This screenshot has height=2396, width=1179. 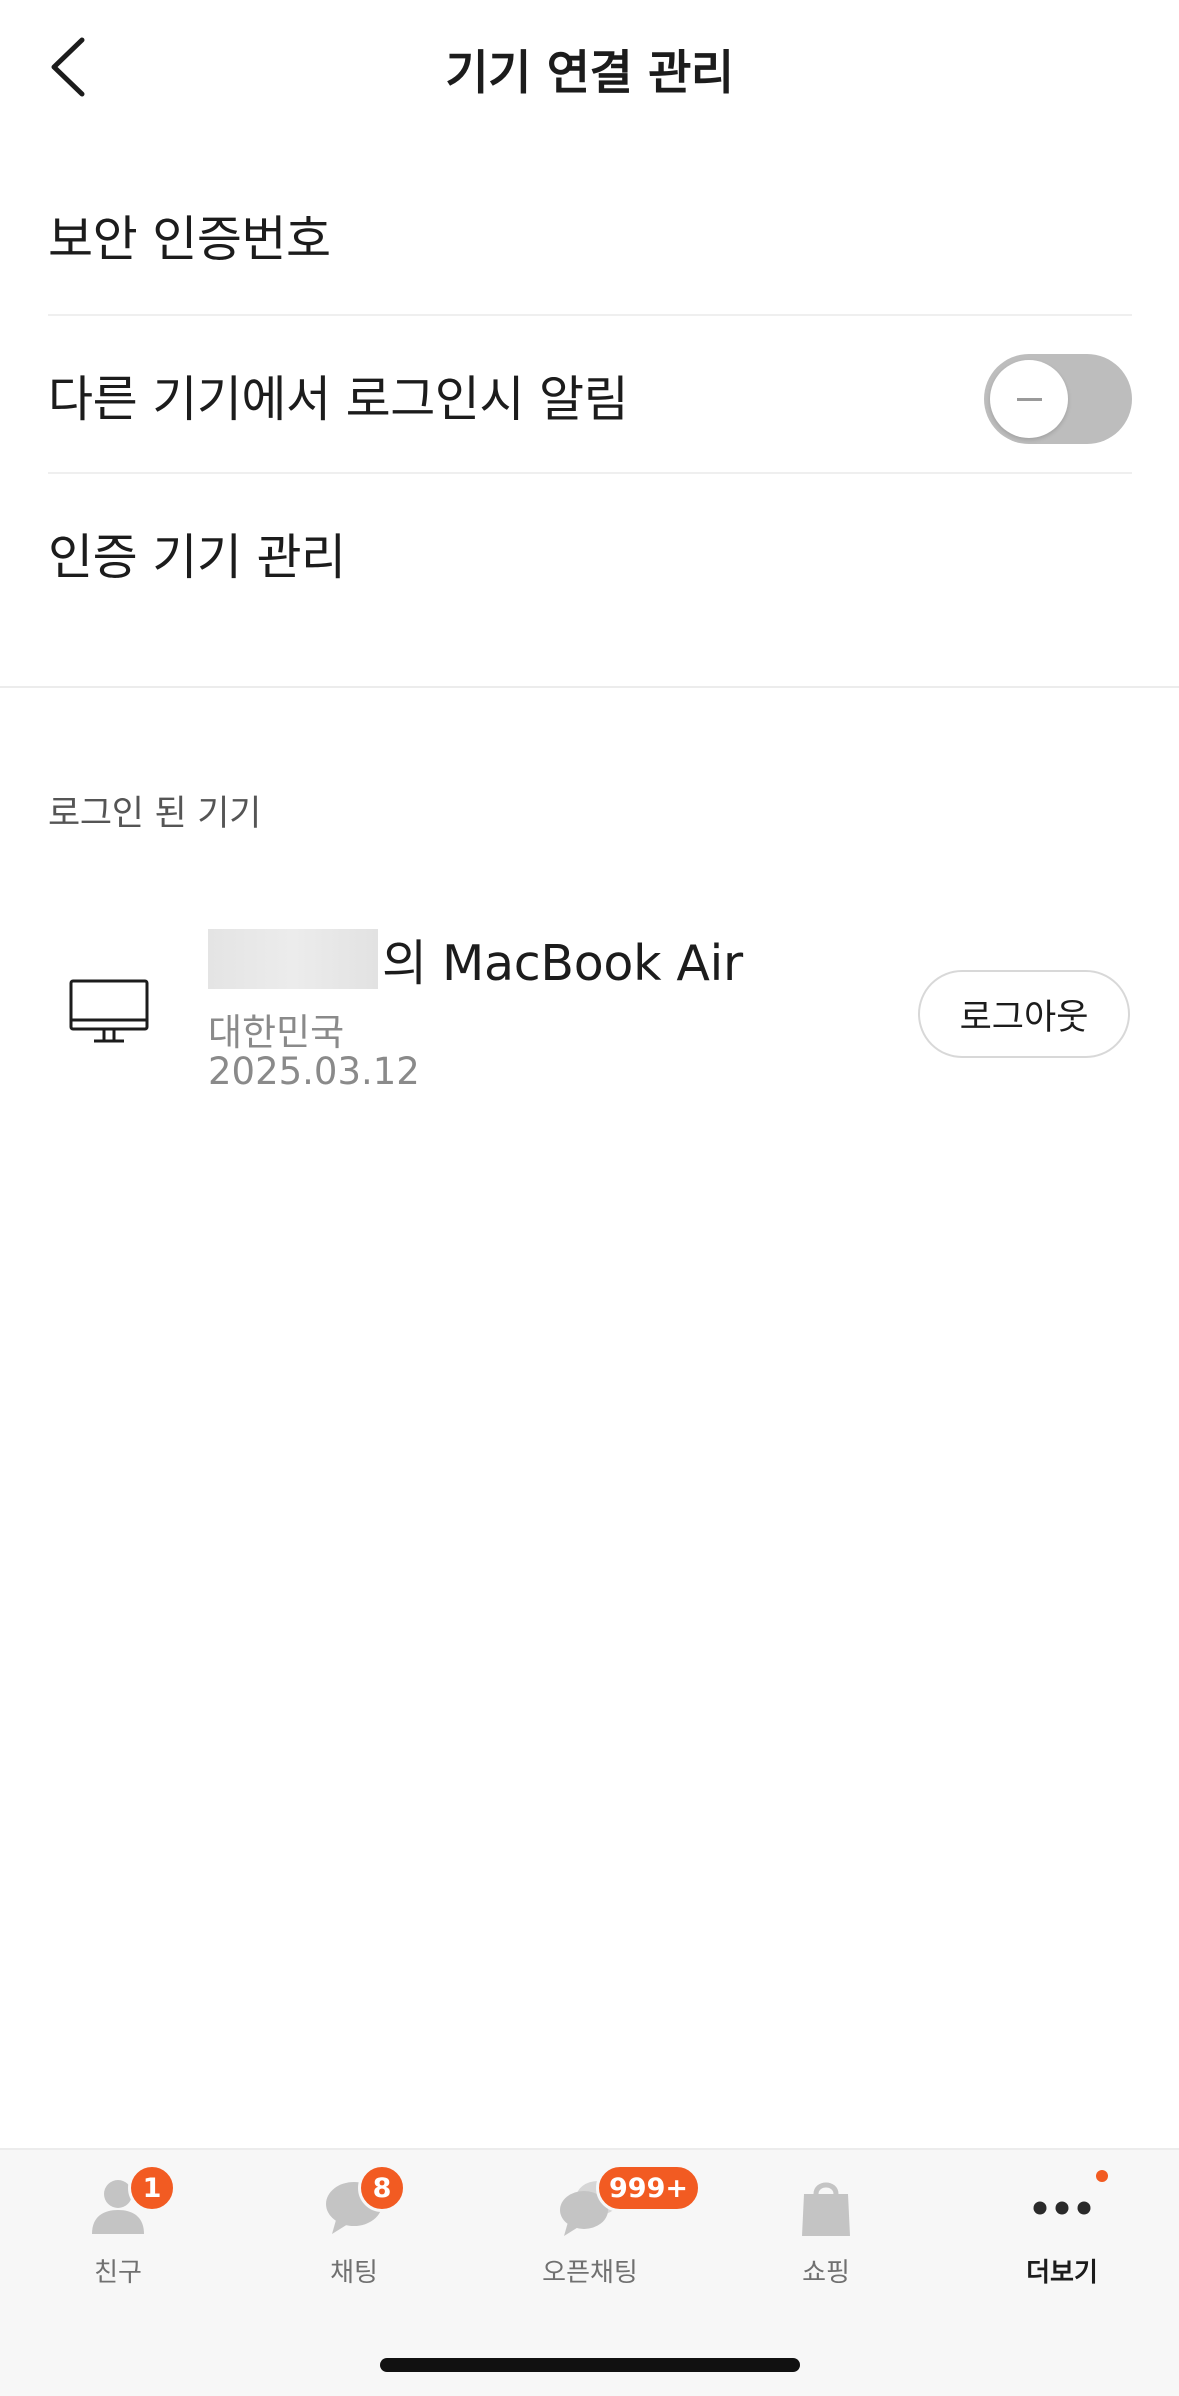 I want to click on logout-button: 로그아웃, so click(x=1024, y=1014).